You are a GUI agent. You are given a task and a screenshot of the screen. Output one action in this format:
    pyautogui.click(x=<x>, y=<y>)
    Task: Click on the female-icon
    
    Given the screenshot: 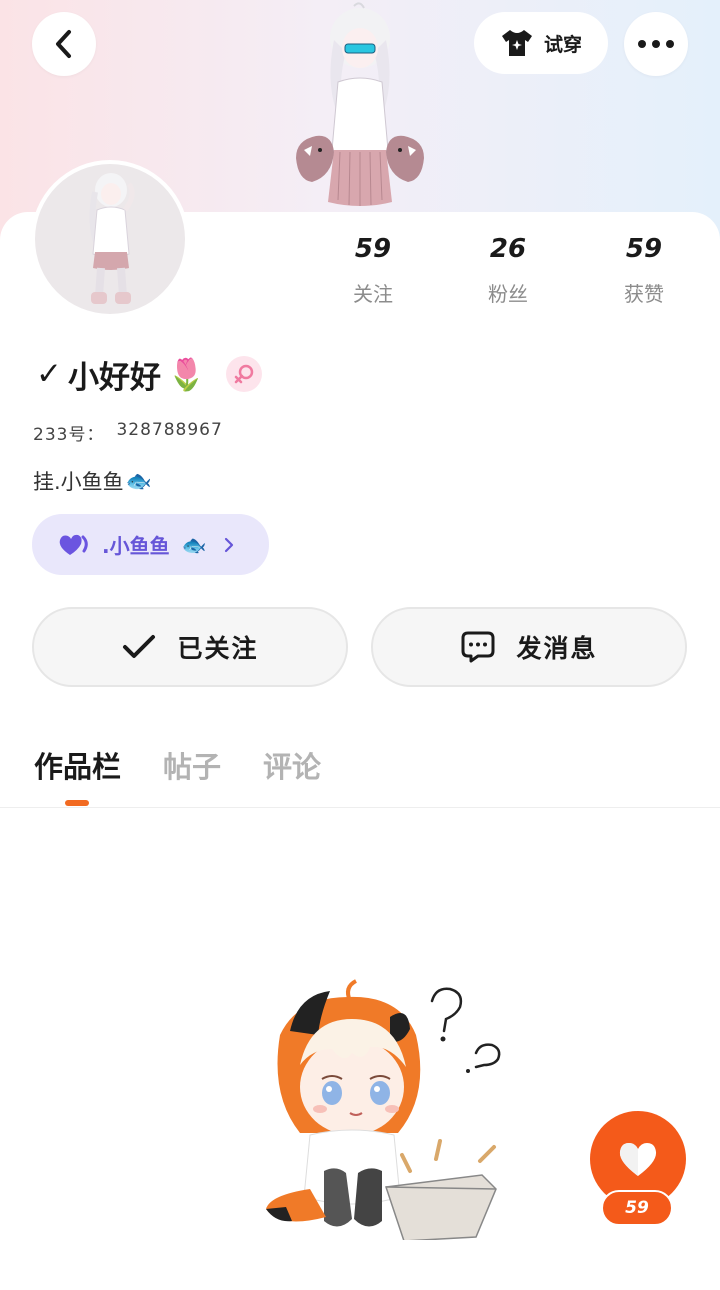 What is the action you would take?
    pyautogui.click(x=243, y=374)
    